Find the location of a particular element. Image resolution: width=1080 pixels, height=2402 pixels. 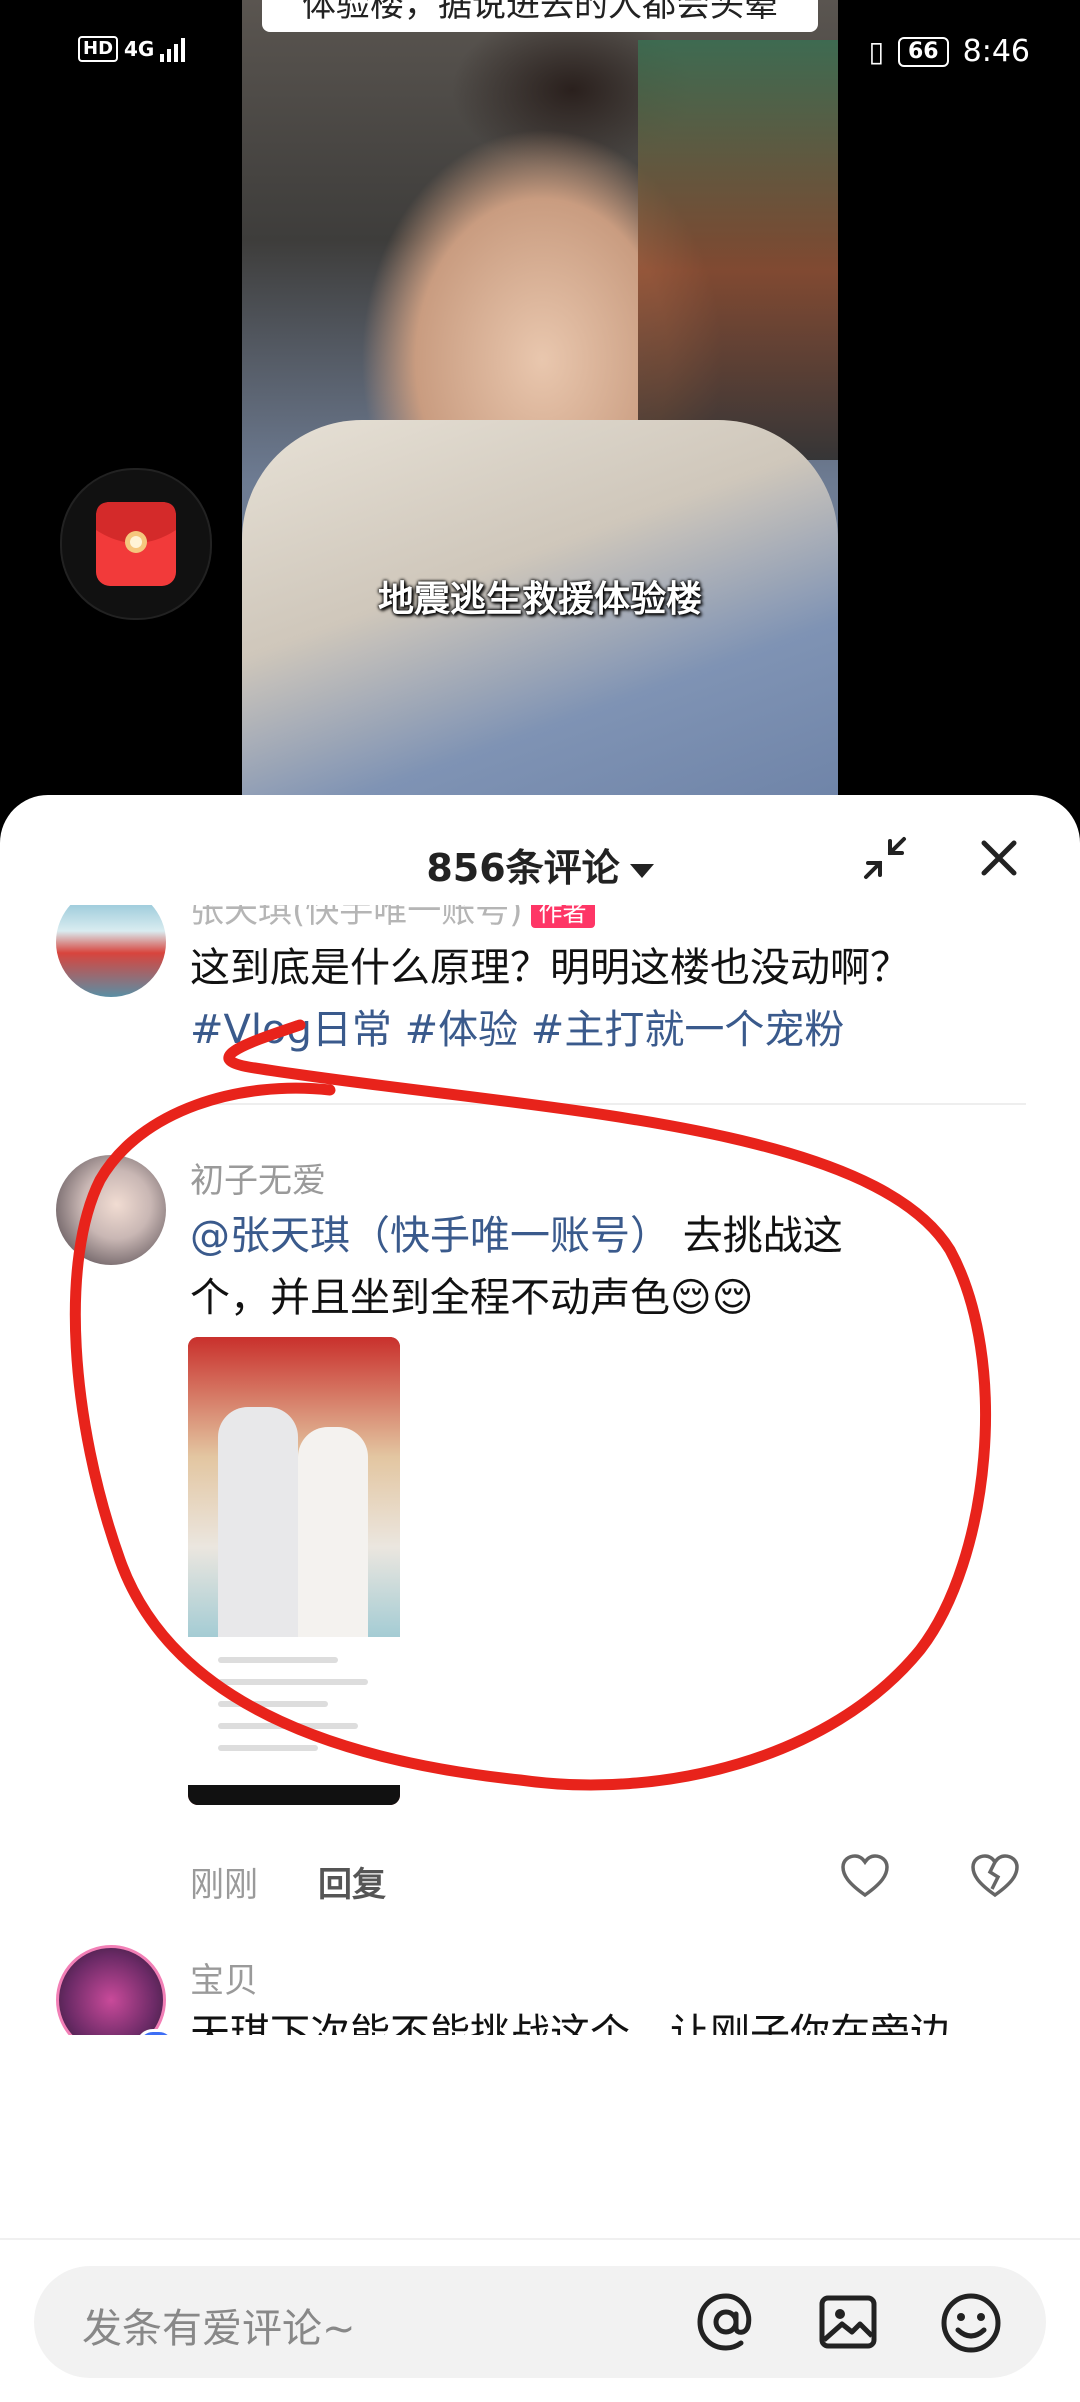

comment-input-placeholder: 发条有爱评论~ is located at coordinates (219, 2329).